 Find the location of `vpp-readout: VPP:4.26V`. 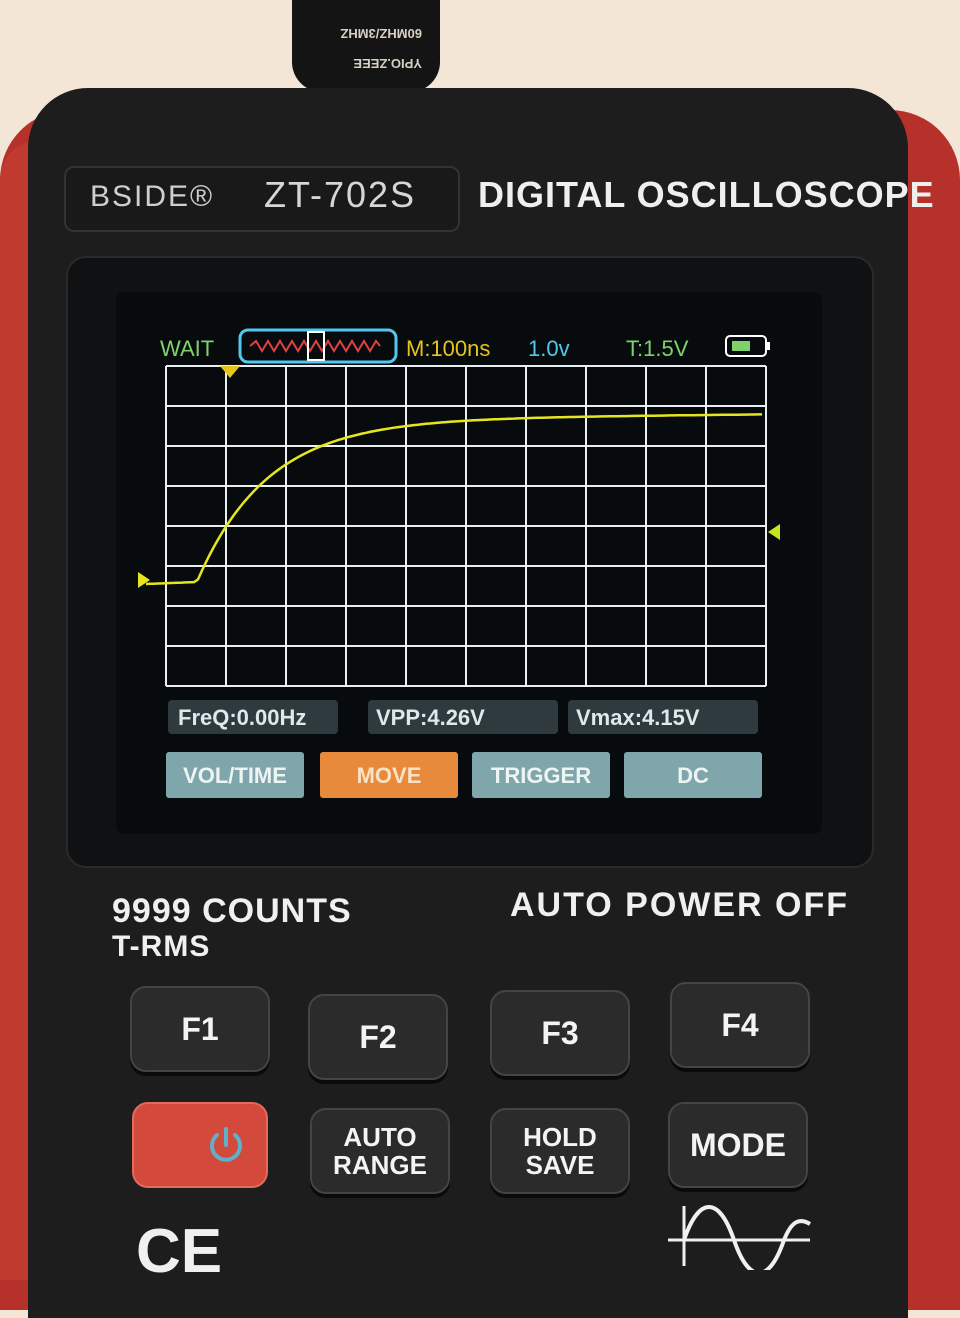

vpp-readout: VPP:4.26V is located at coordinates (430, 717).